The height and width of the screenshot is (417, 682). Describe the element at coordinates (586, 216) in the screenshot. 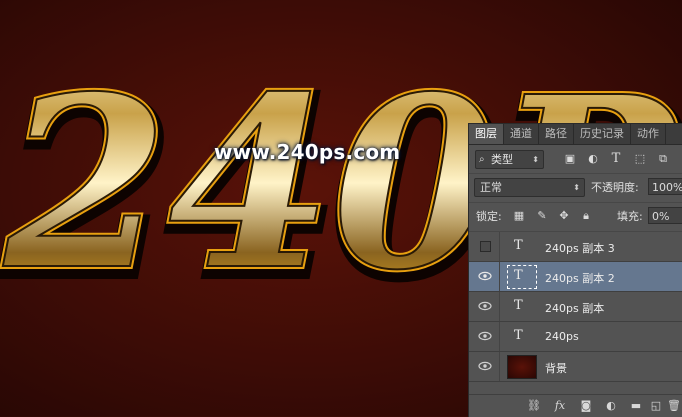

I see `lock-all-icon: 🔒︎` at that location.